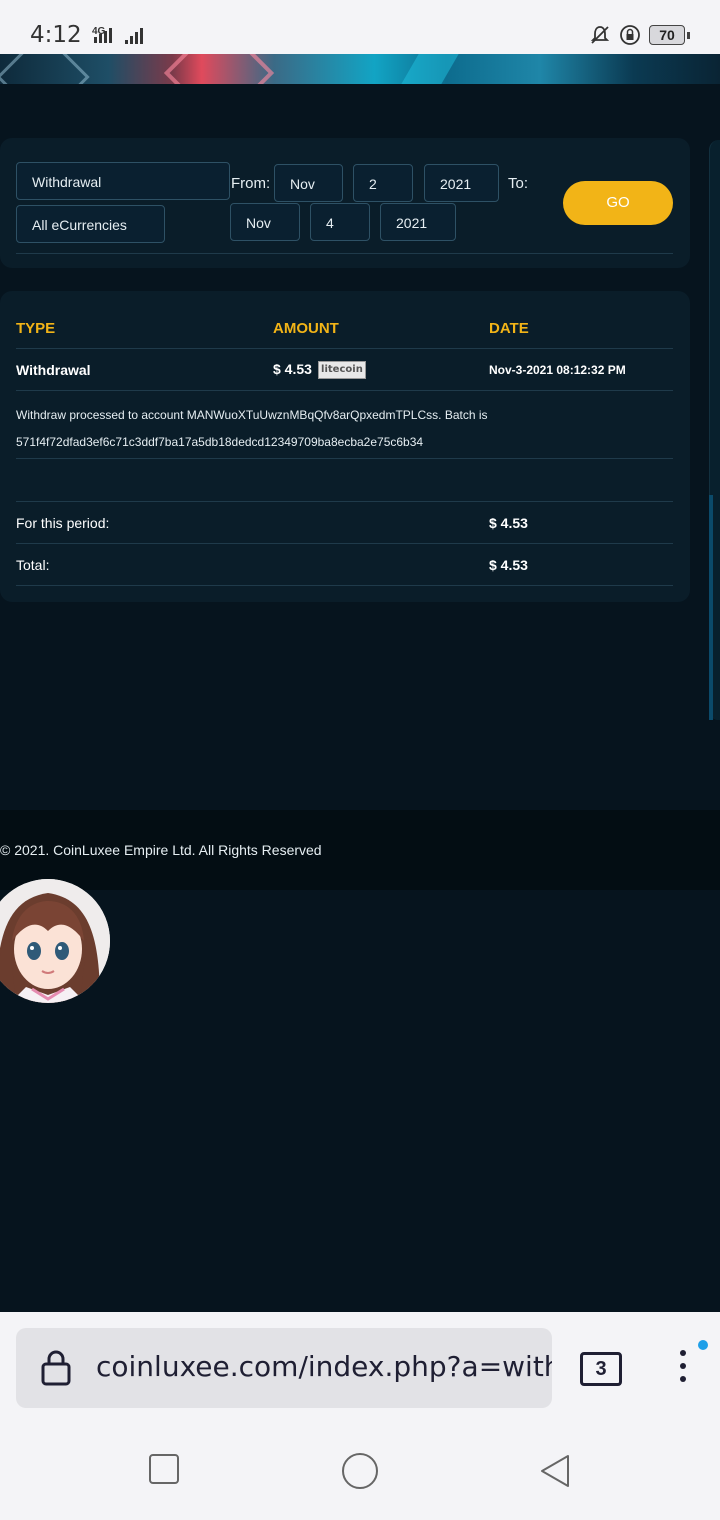  Describe the element at coordinates (164, 1469) in the screenshot. I see `recents-button` at that location.